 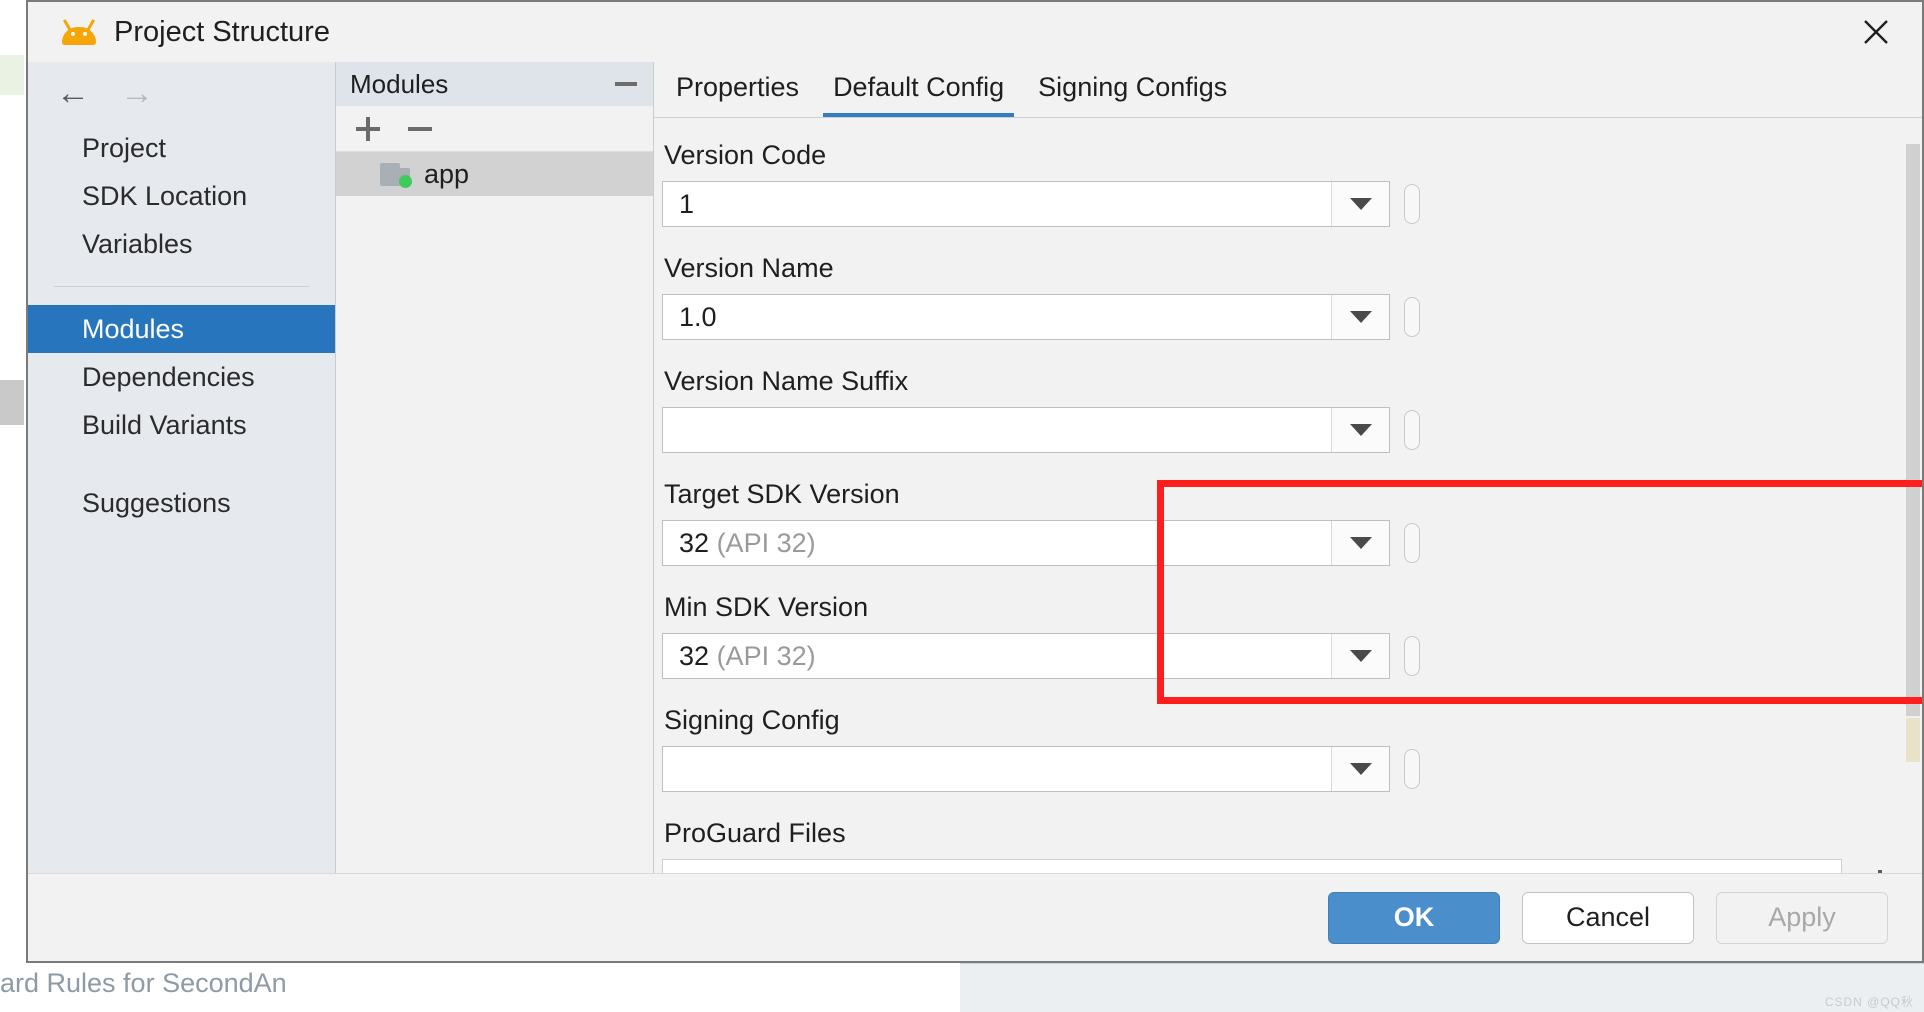 I want to click on proguard-files-input: V, so click(x=1252, y=866).